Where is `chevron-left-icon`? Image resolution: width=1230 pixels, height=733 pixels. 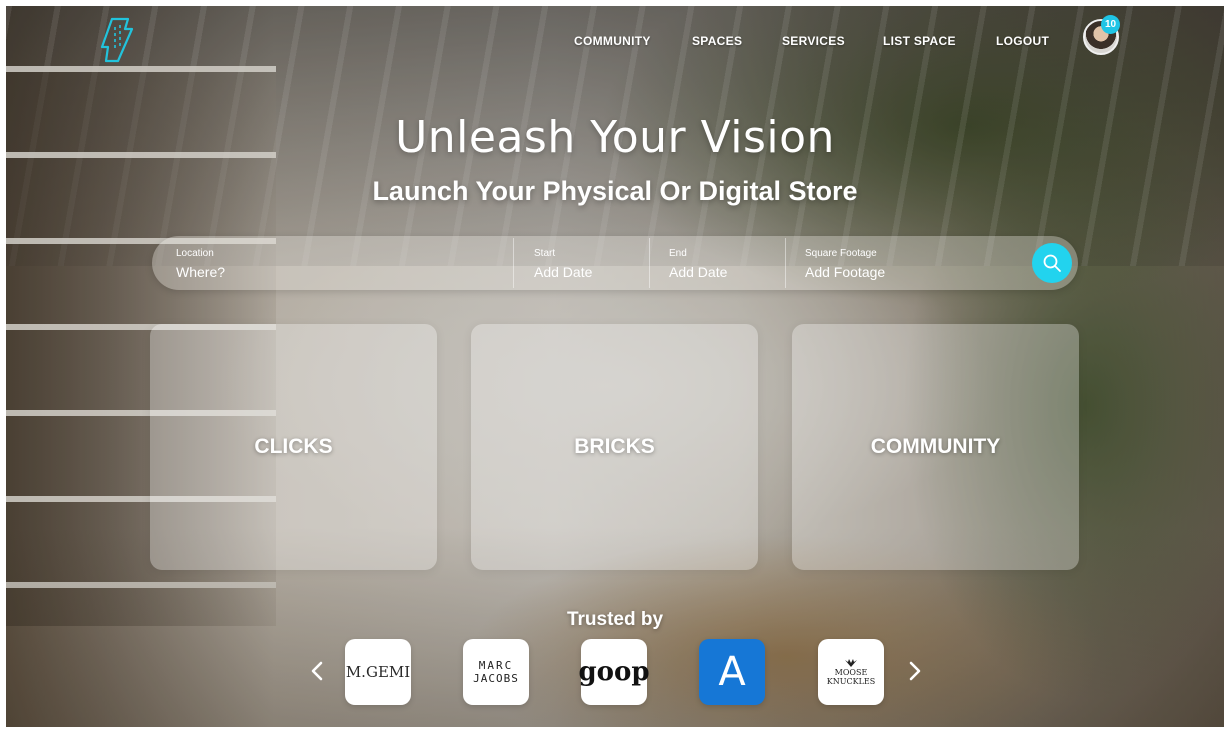
chevron-left-icon is located at coordinates (317, 671).